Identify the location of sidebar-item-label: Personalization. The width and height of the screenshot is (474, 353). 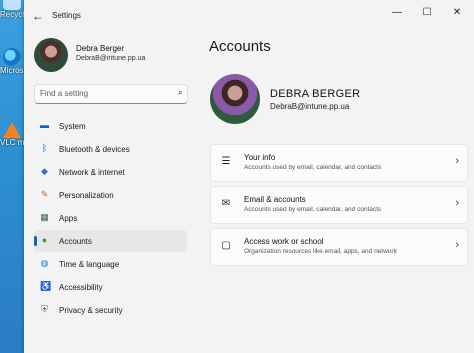
(86, 195).